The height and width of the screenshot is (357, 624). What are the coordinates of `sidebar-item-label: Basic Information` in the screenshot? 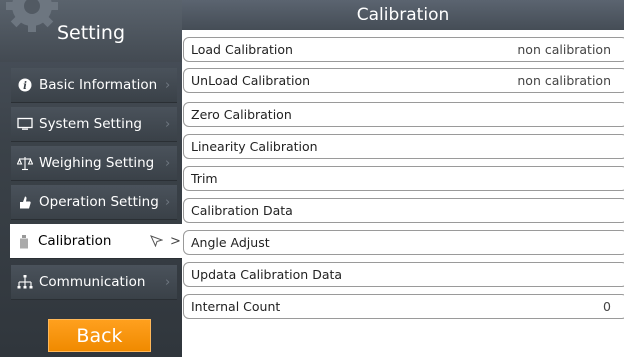 It's located at (98, 85).